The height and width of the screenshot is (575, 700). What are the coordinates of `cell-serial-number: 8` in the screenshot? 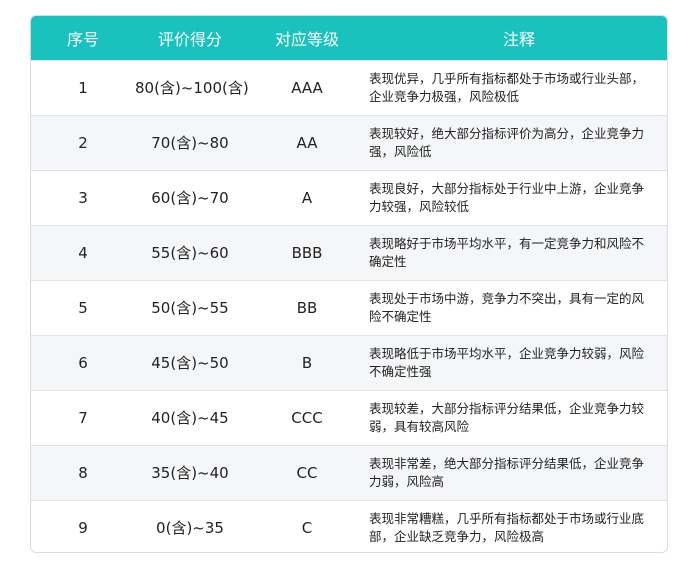 It's located at (83, 472).